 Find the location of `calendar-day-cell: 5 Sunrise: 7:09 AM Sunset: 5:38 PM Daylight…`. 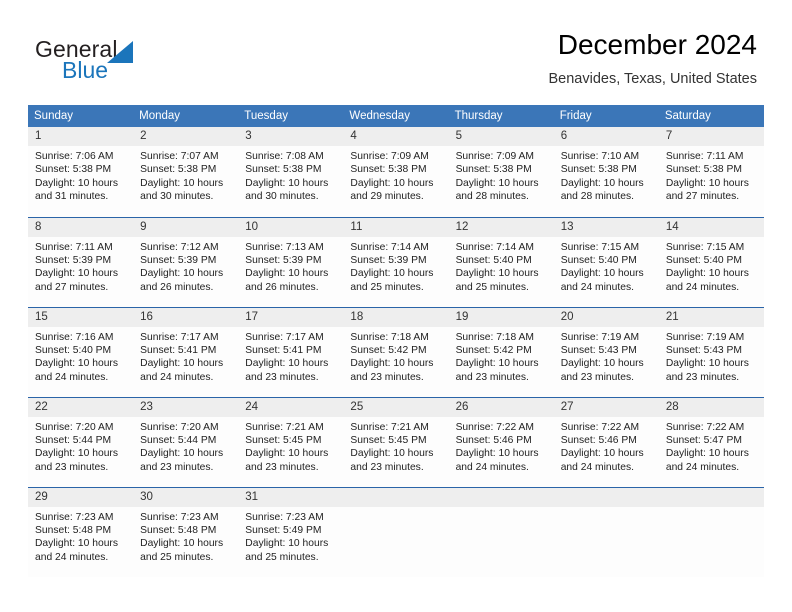

calendar-day-cell: 5 Sunrise: 7:09 AM Sunset: 5:38 PM Daylight… is located at coordinates (501, 172).